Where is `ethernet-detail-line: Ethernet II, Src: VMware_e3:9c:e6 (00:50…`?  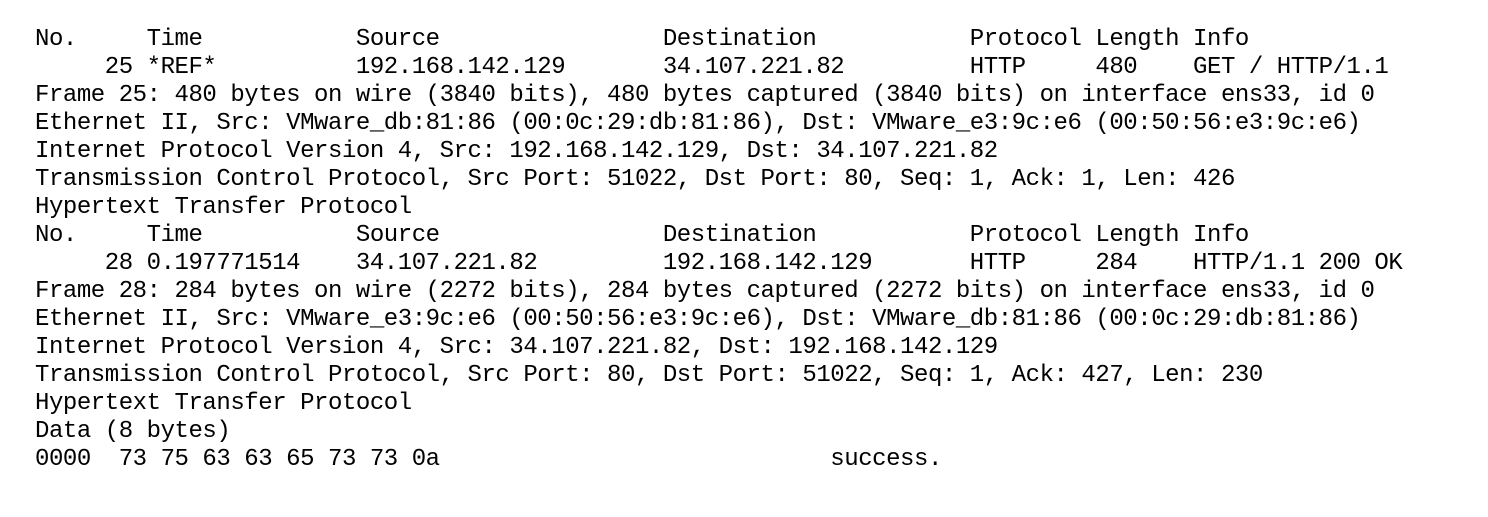 ethernet-detail-line: Ethernet II, Src: VMware_e3:9c:e6 (00:50… is located at coordinates (698, 319).